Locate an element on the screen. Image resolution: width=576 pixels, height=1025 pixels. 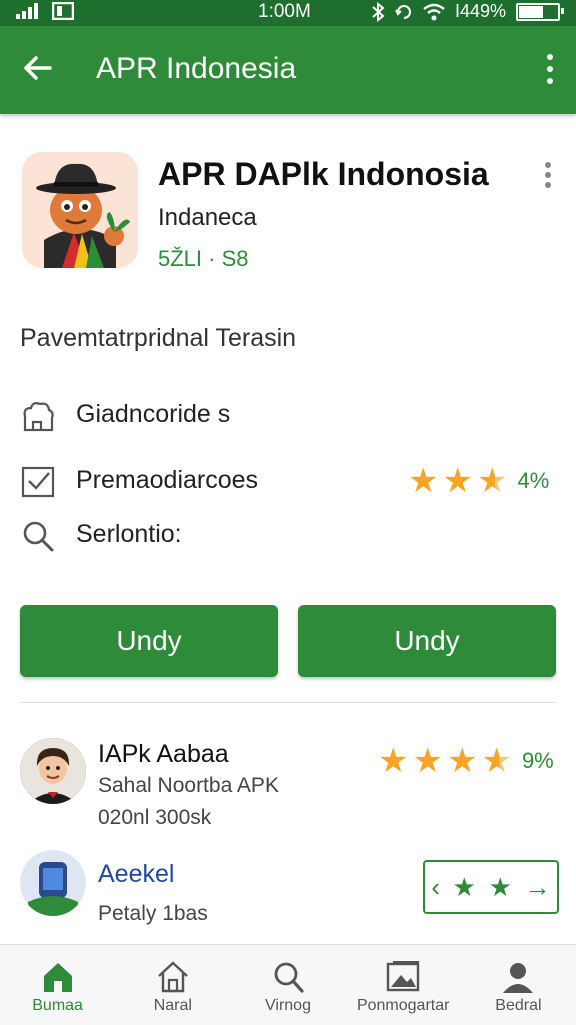
star-rating: ★ ★ ★ ★ 9% is located at coordinates (466, 761).